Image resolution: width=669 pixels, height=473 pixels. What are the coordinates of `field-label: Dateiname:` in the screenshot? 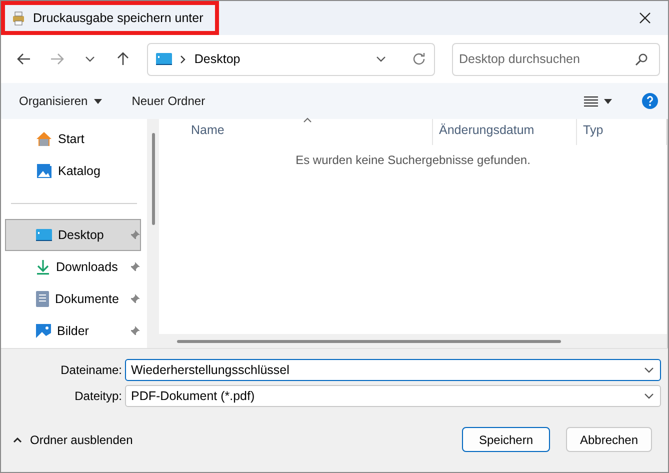 It's located at (91, 370).